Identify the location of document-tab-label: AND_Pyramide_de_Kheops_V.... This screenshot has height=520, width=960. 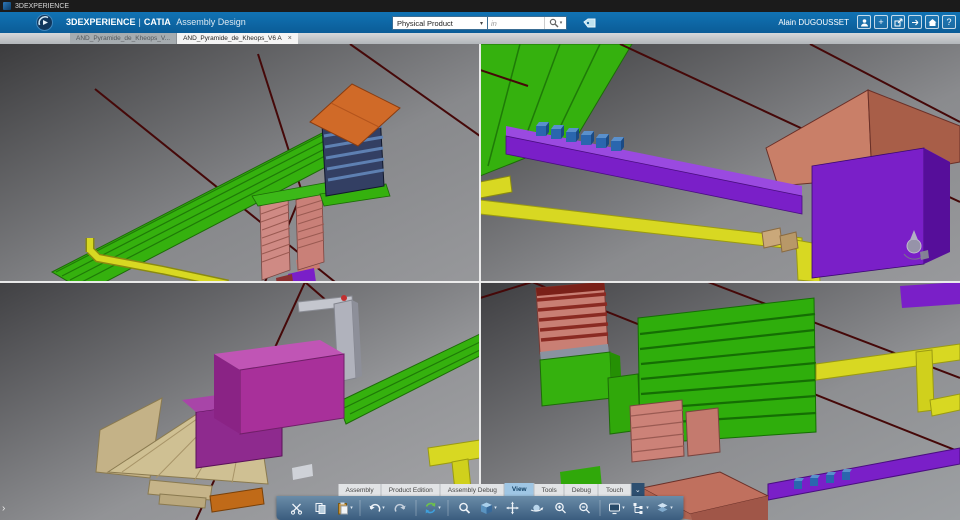
(123, 38).